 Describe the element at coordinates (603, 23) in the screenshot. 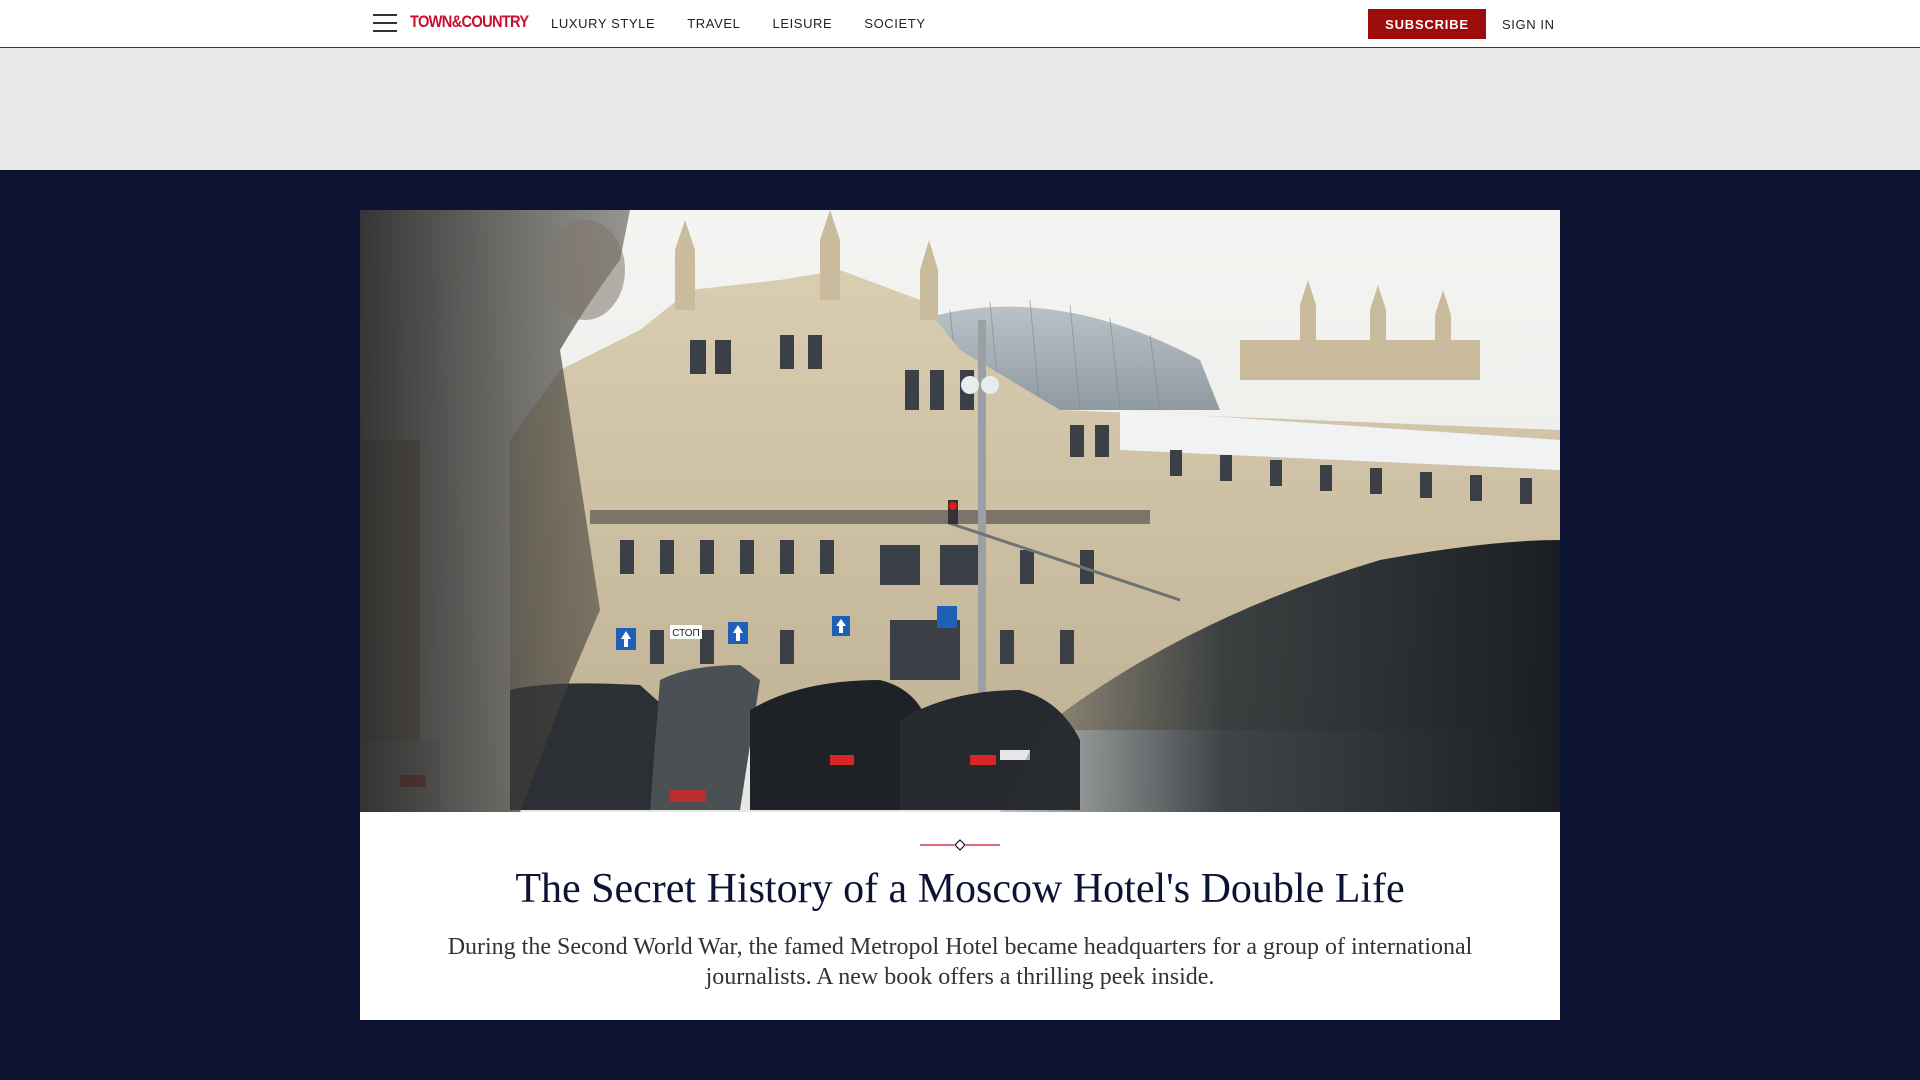

I see `nav-link-luxury-style: LUXURY STYLE` at that location.